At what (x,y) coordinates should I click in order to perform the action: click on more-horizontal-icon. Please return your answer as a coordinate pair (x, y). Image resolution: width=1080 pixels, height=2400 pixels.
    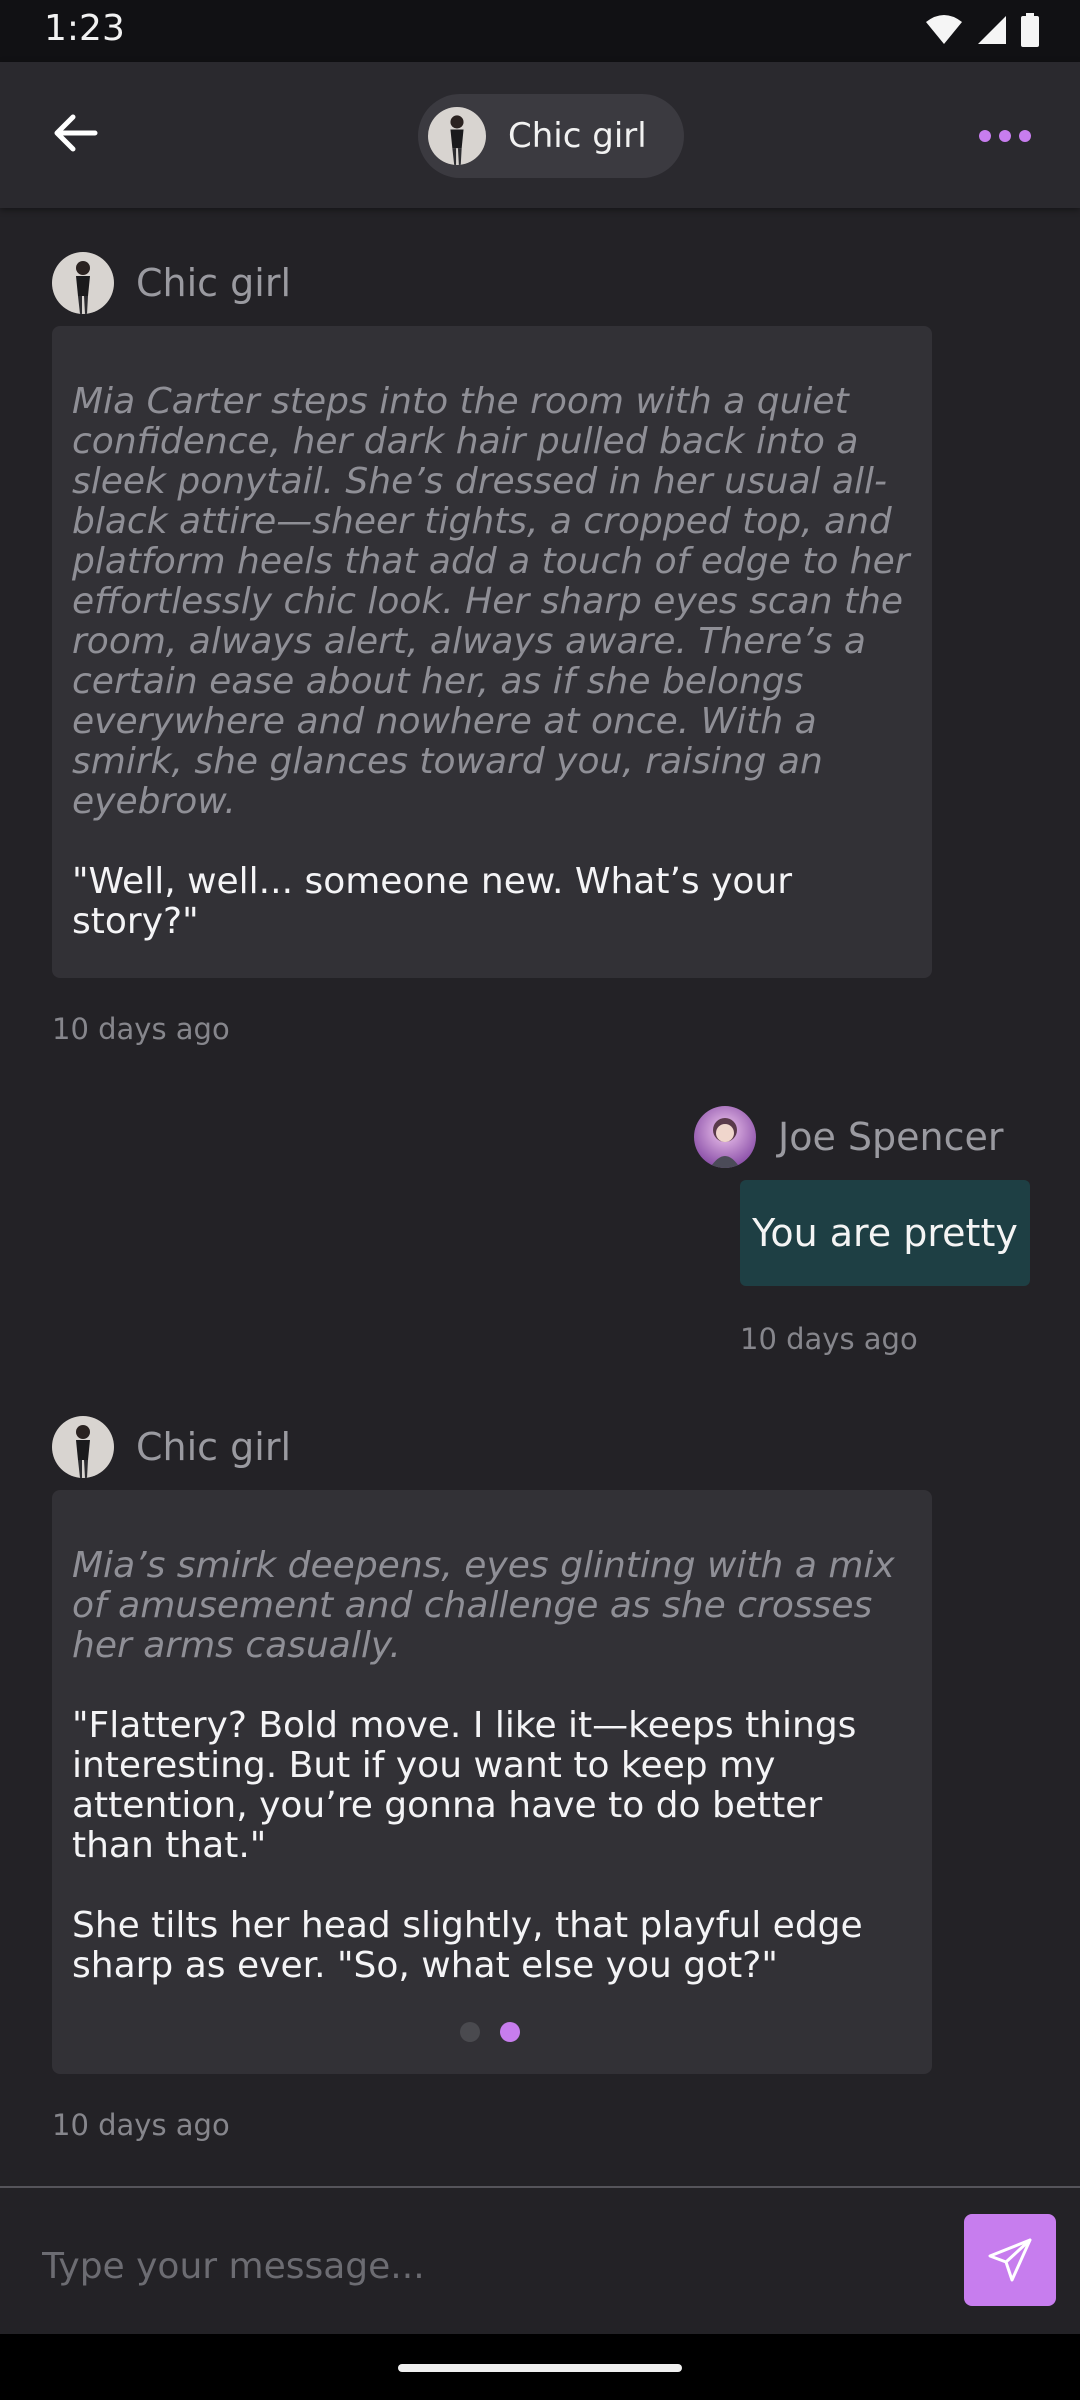
    Looking at the image, I should click on (1005, 136).